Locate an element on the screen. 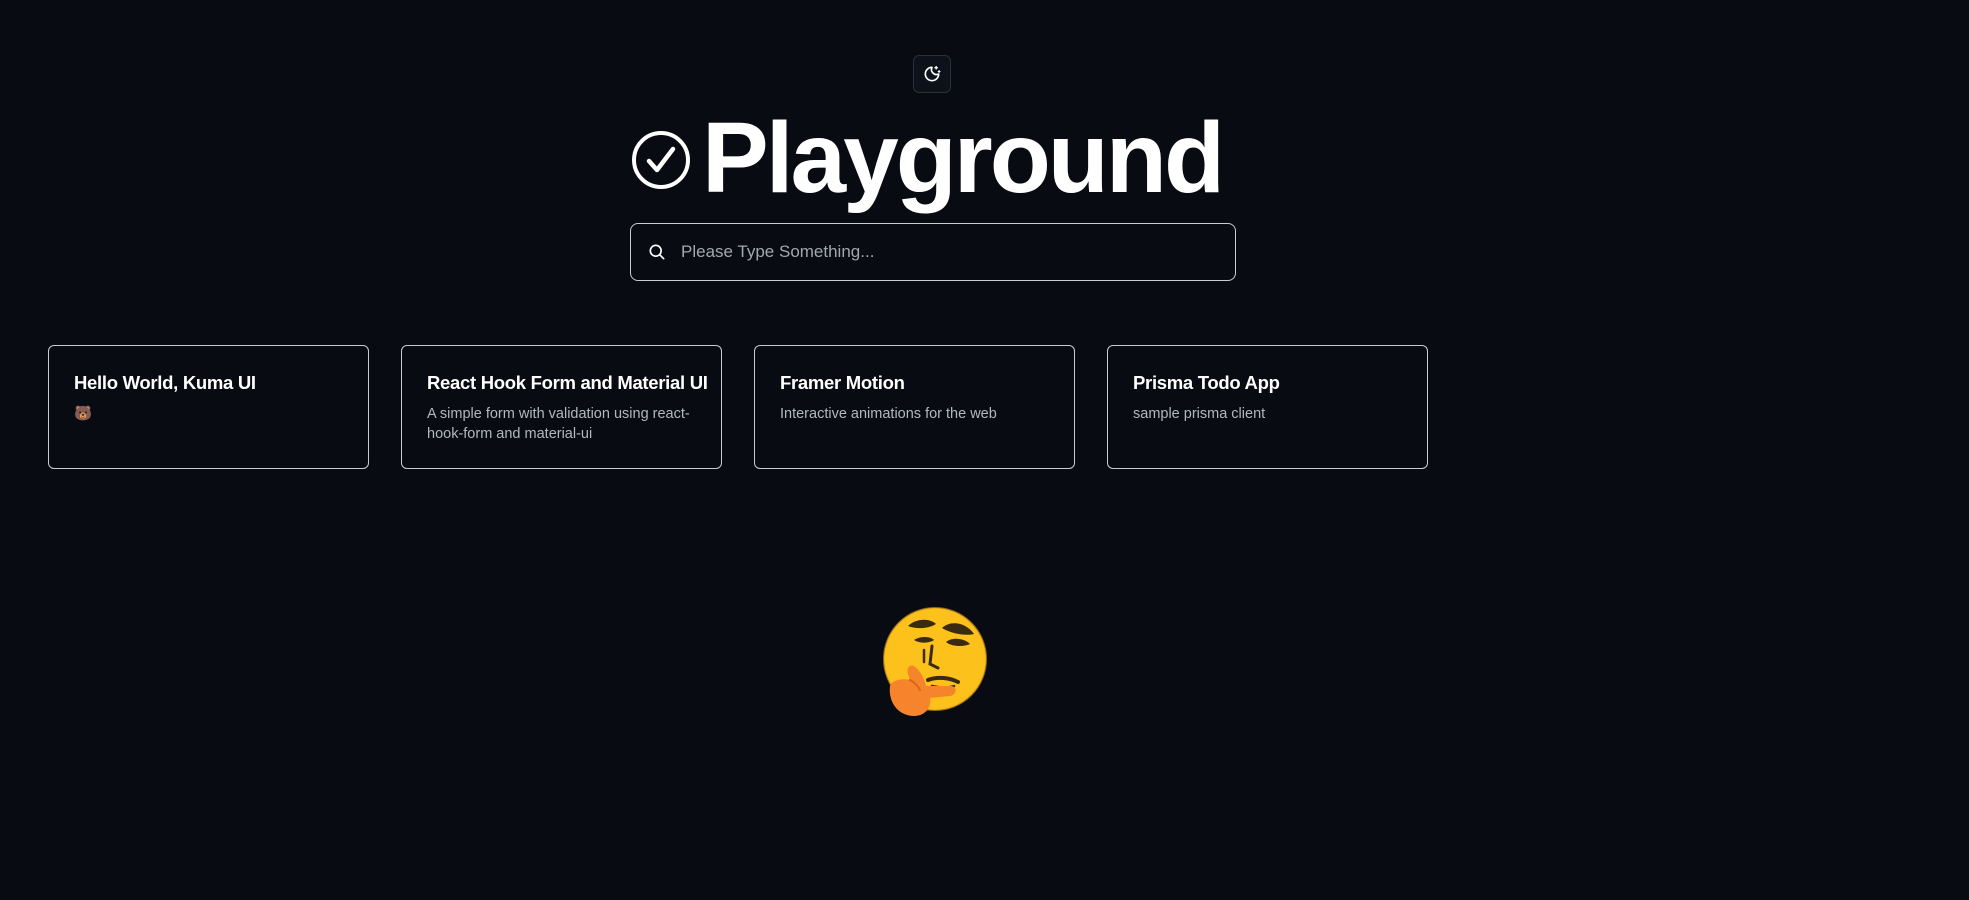 The width and height of the screenshot is (1969, 900). moon-sparkle-icon is located at coordinates (932, 73).